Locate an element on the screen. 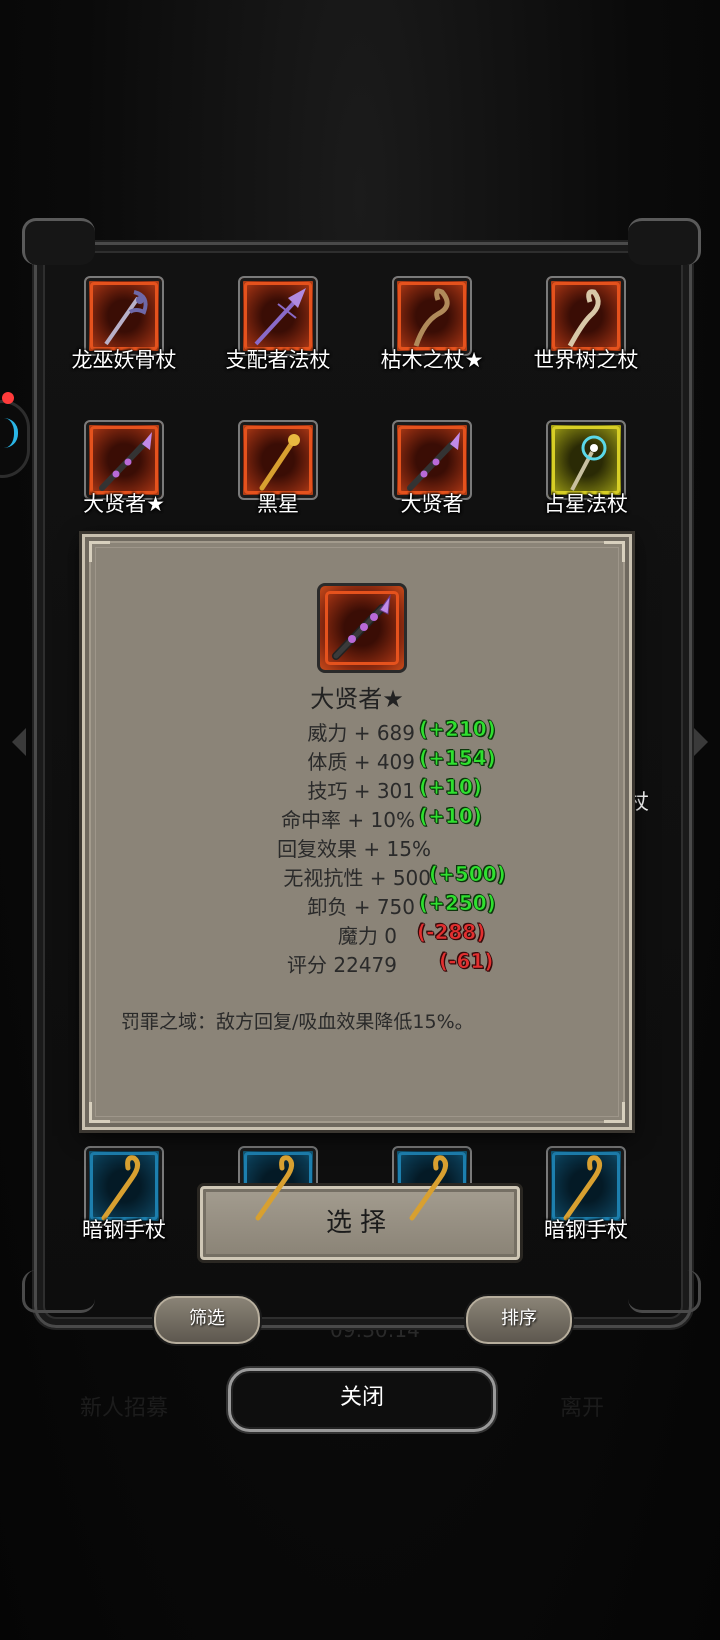  frame-ornament-bottom-right is located at coordinates (664, 1291).